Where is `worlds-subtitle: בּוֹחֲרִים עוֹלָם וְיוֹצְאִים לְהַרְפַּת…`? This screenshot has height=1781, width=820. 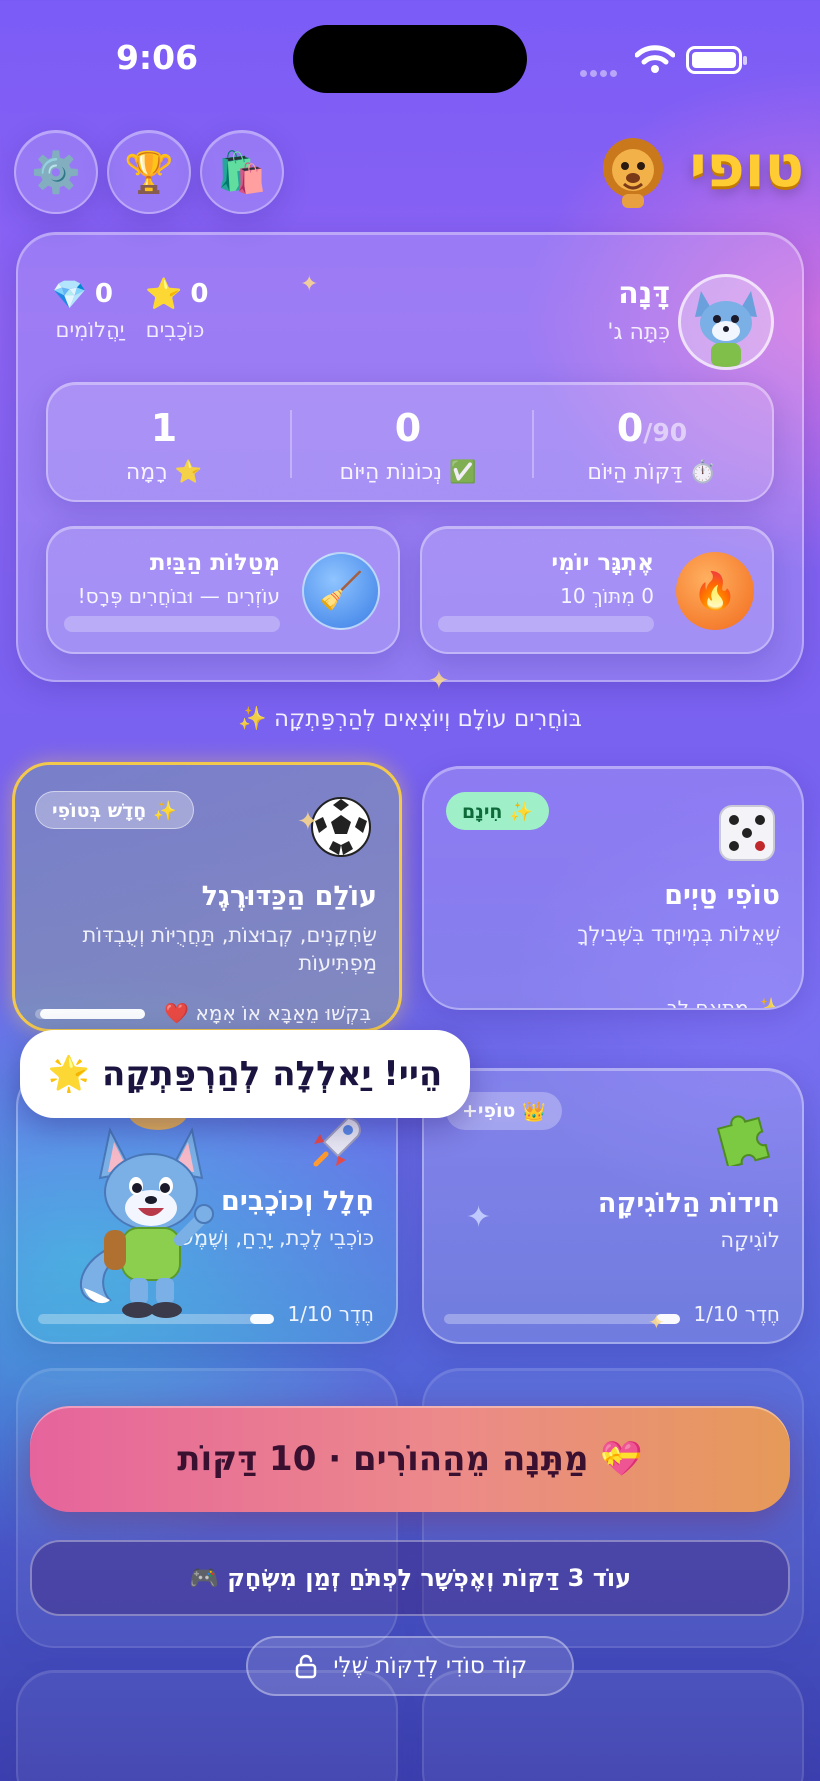 worlds-subtitle: בּוֹחֲרִים עוֹלָם וְיוֹצְאִים לְהַרְפַּת… is located at coordinates (410, 719).